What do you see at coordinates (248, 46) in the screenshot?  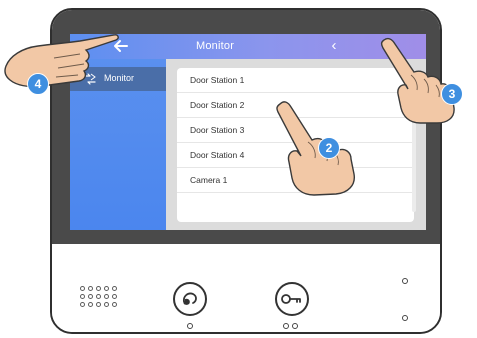 I see `header-bar: Monitor ‹` at bounding box center [248, 46].